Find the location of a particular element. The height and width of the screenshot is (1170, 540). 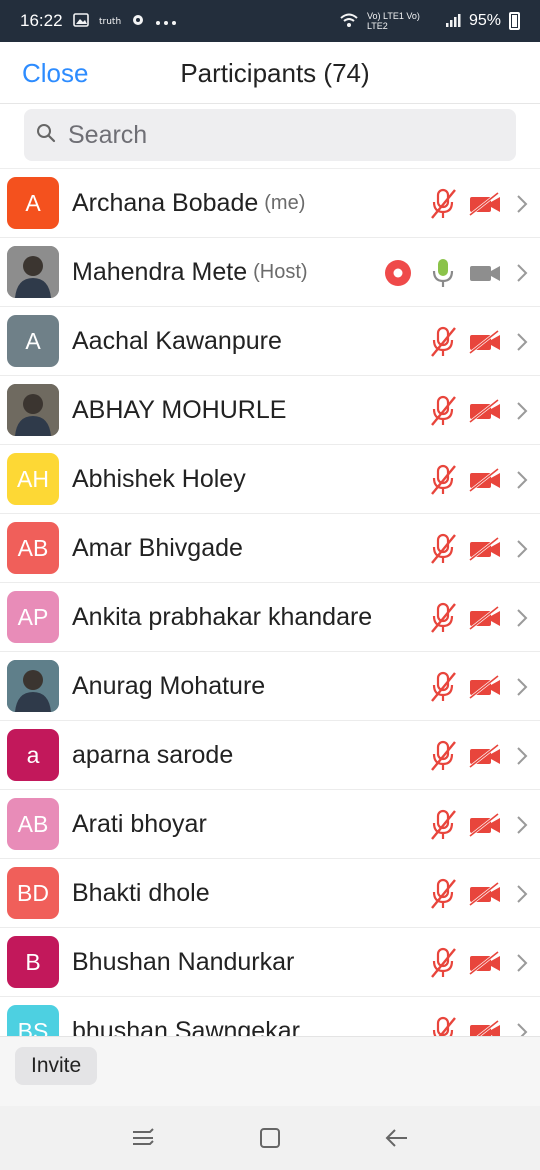

search-bar is located at coordinates (270, 135).